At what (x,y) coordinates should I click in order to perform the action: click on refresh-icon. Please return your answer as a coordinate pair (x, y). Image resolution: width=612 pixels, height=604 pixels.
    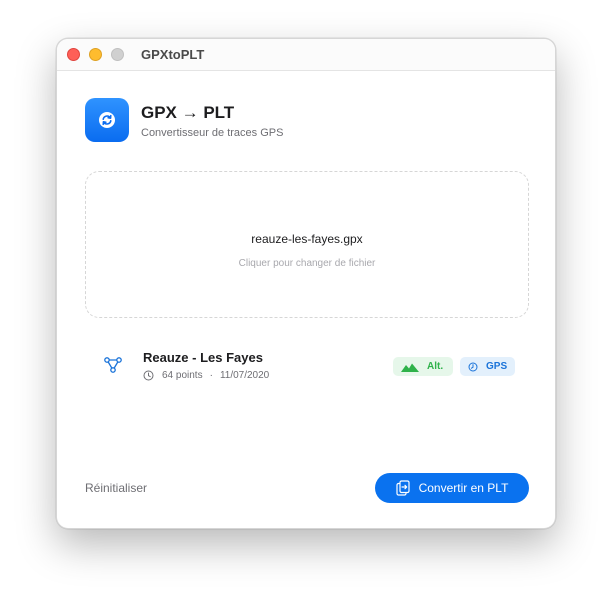
    Looking at the image, I should click on (107, 120).